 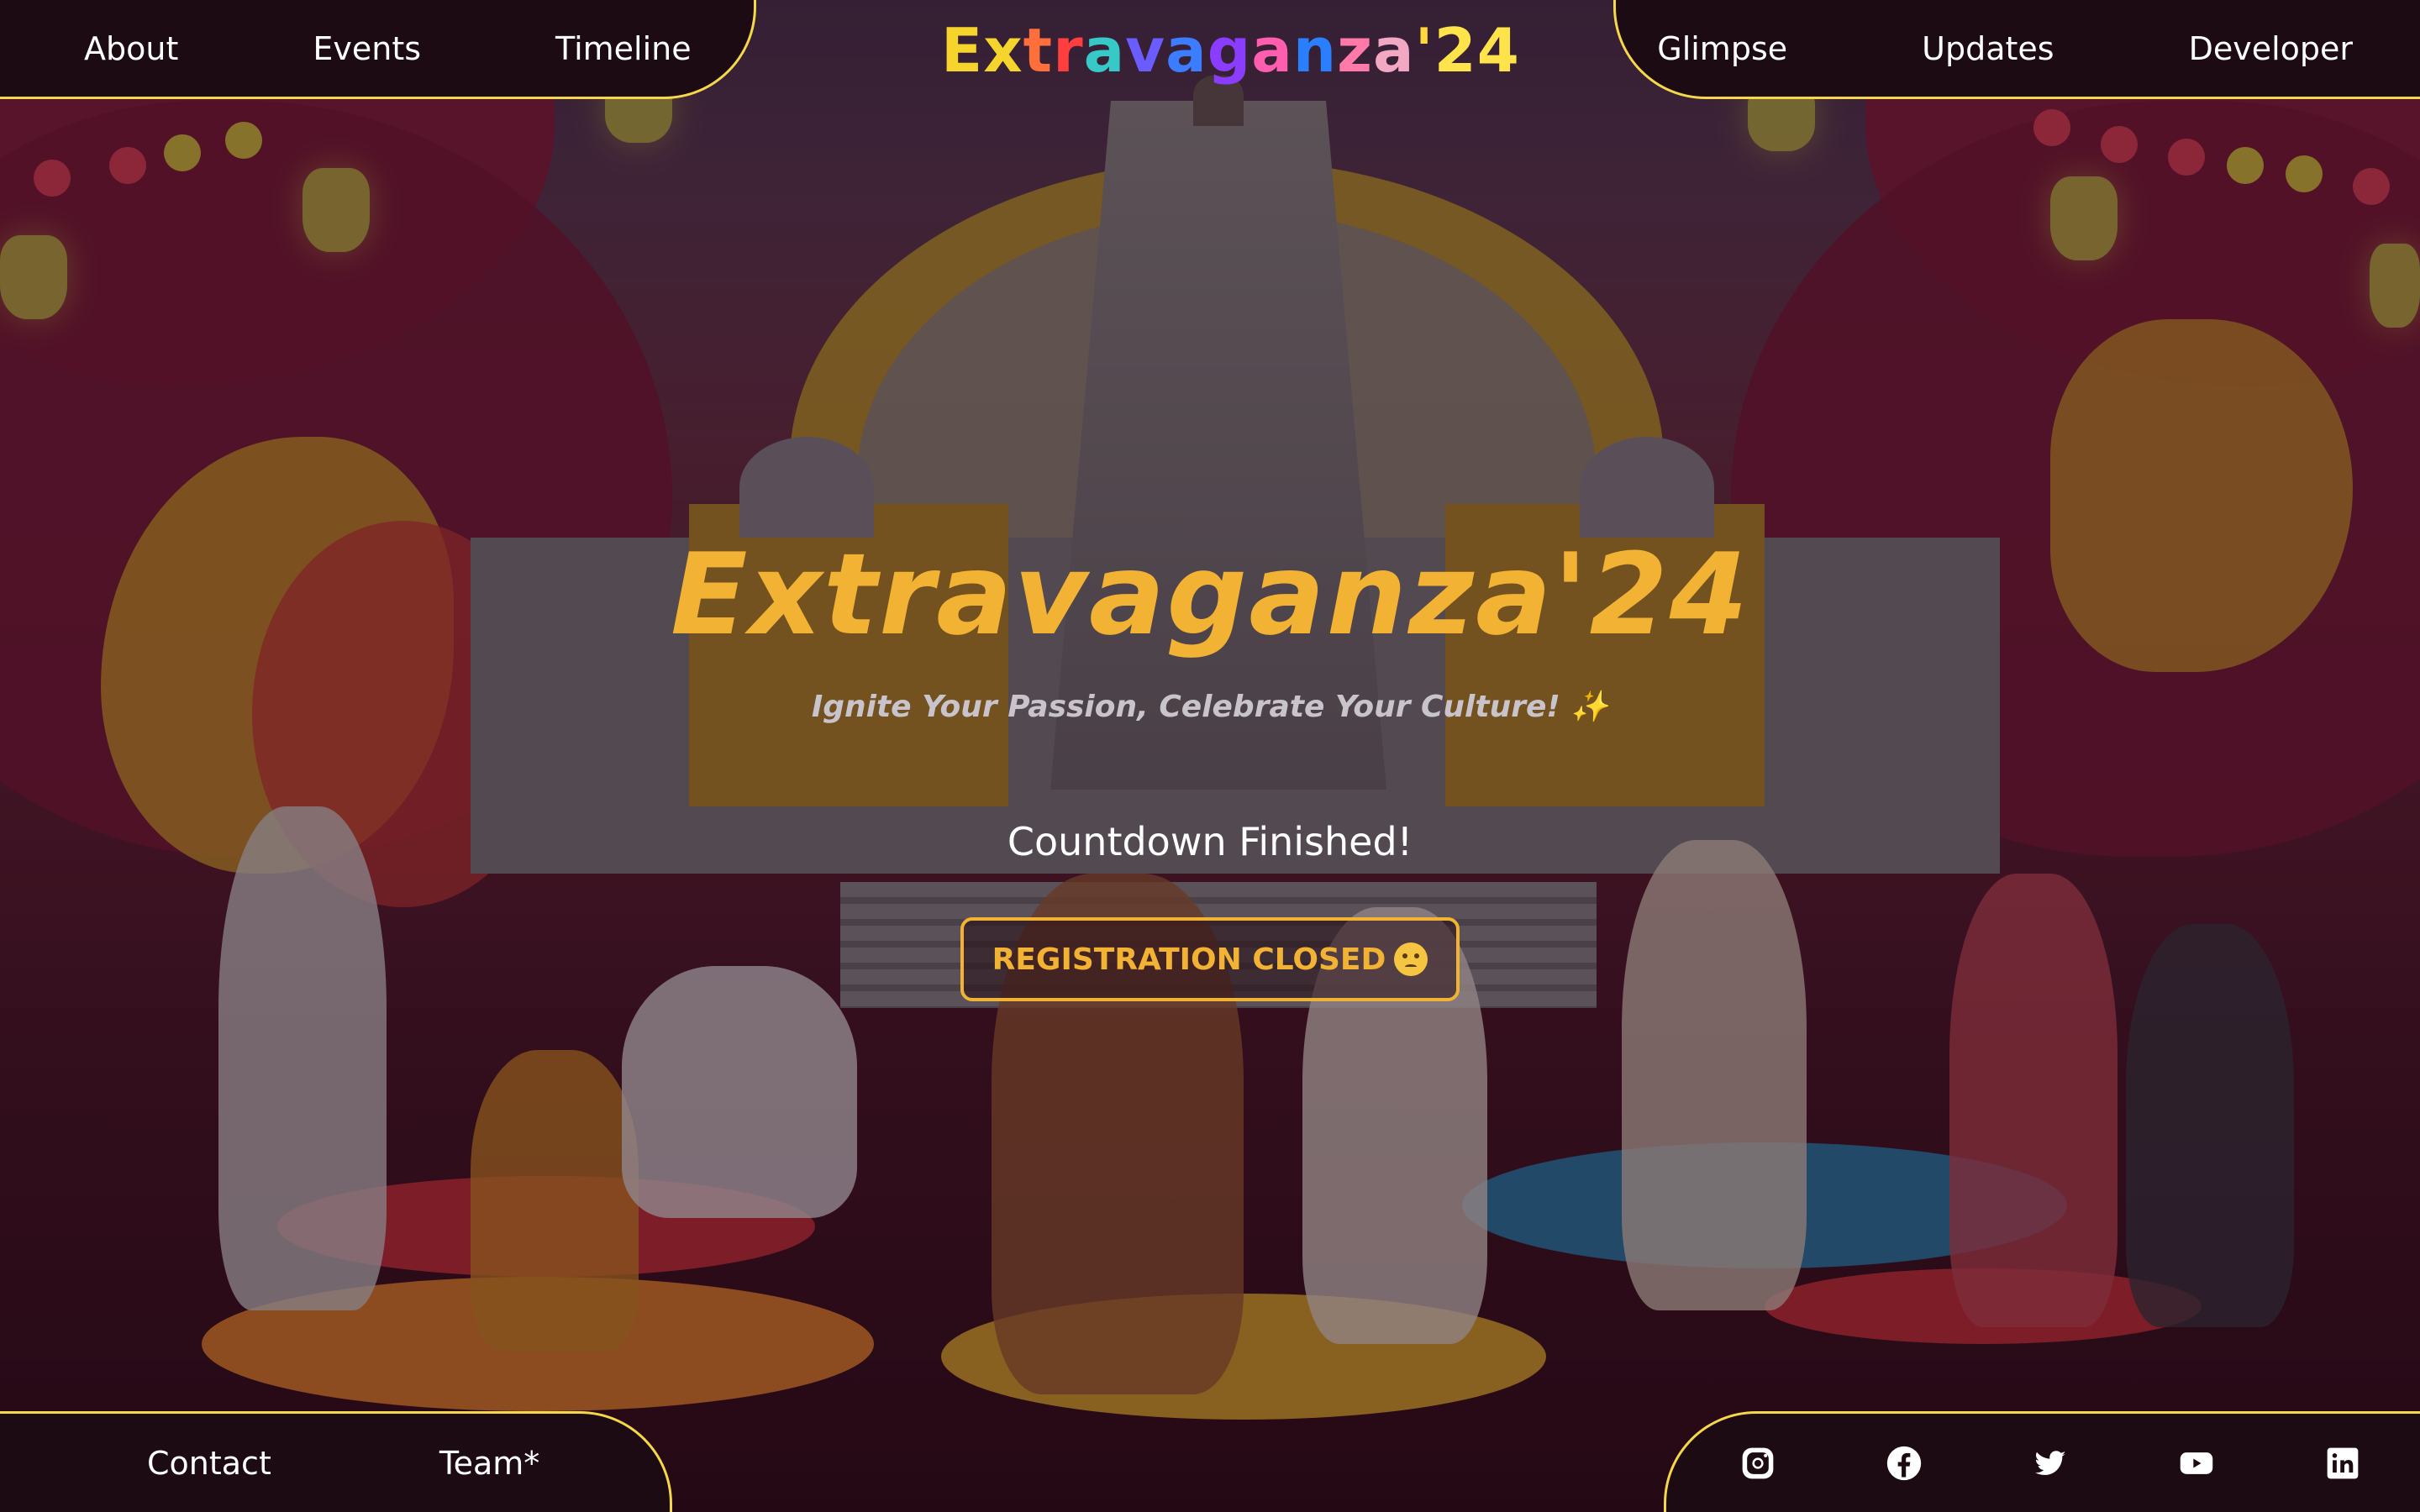 I want to click on registration-button: REGISTRATION CLOSED, so click(x=1210, y=959).